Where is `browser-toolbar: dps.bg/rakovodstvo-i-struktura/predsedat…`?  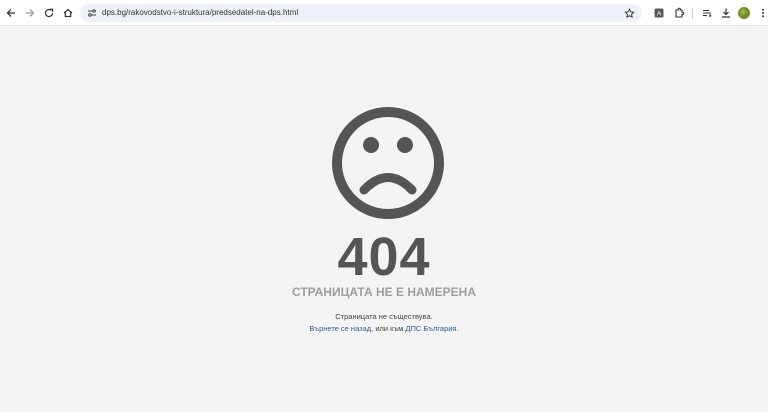
browser-toolbar: dps.bg/rakovodstvo-i-struktura/predsedat… is located at coordinates (384, 13).